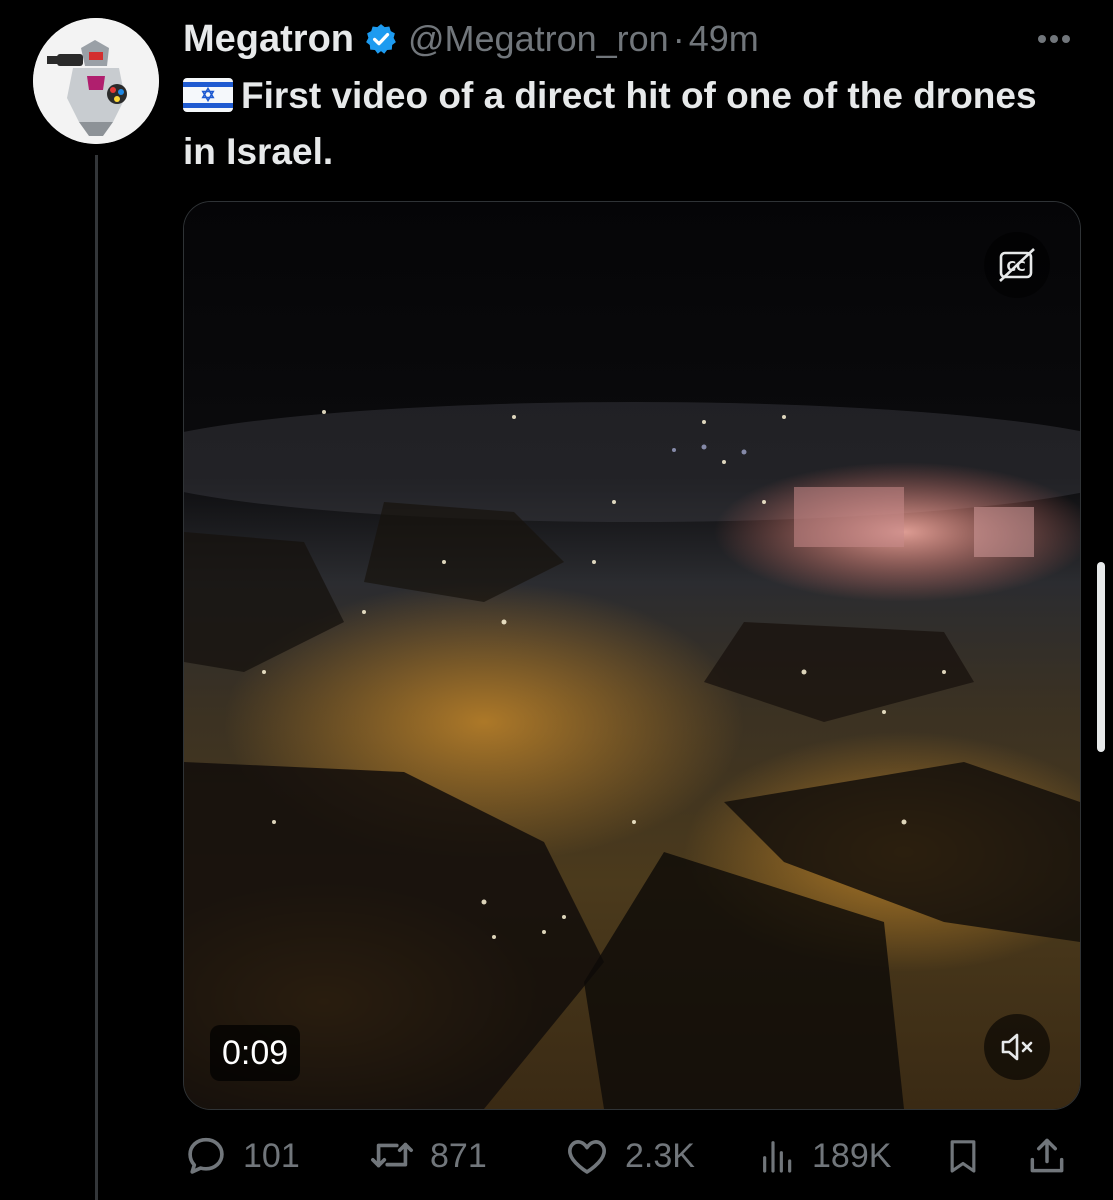 The height and width of the screenshot is (1200, 1113). Describe the element at coordinates (381, 39) in the screenshot. I see `verified-badge-icon` at that location.